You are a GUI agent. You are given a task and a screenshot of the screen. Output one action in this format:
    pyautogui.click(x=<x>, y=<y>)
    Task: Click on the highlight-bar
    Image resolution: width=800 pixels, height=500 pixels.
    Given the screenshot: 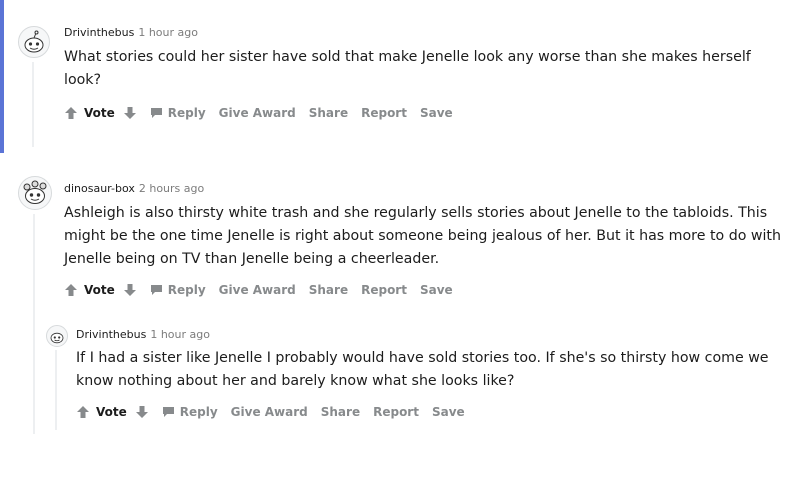 What is the action you would take?
    pyautogui.click(x=2, y=76)
    